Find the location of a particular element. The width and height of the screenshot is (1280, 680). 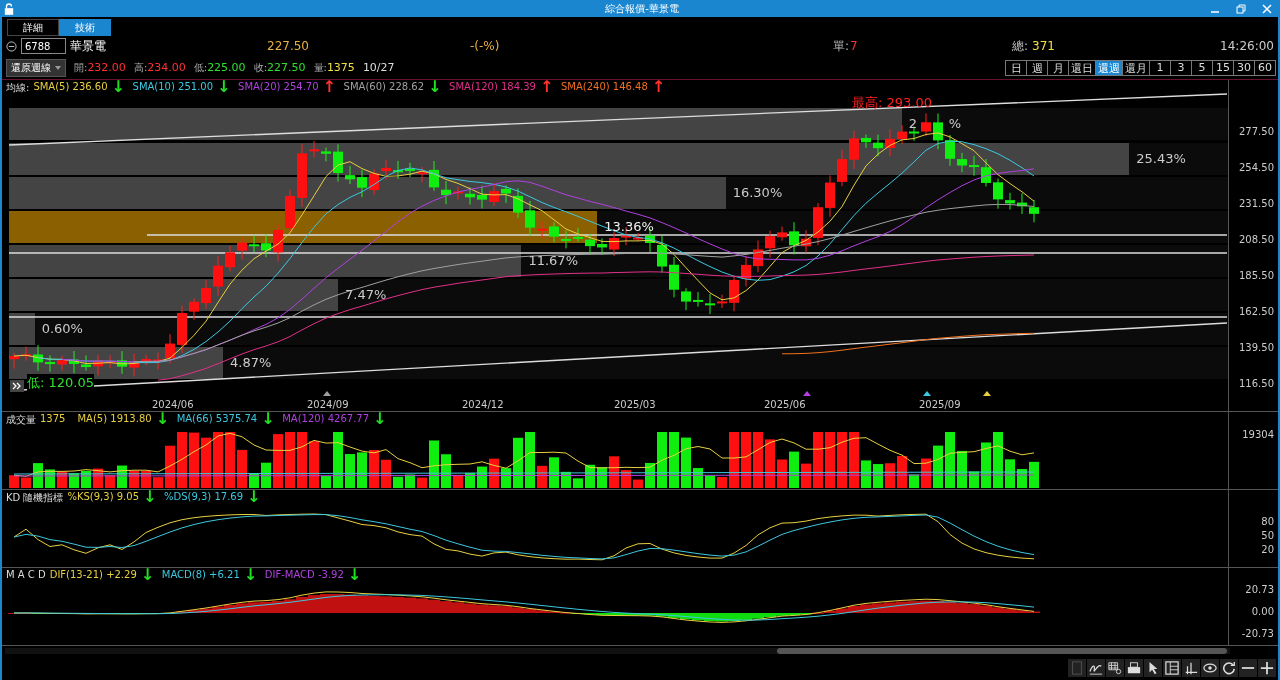

expand-icon is located at coordinates (17, 386).